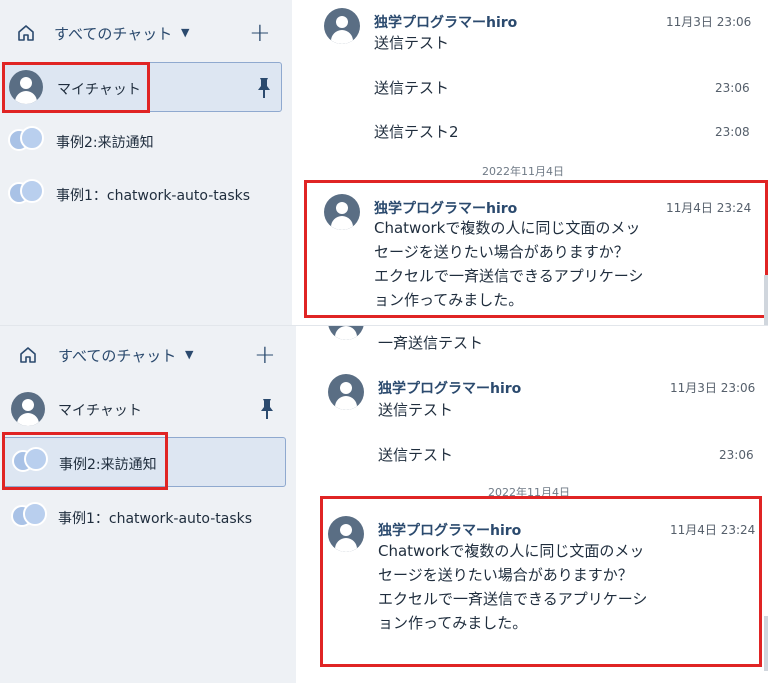  I want to click on message-text: 一斉送信テスト, so click(431, 343).